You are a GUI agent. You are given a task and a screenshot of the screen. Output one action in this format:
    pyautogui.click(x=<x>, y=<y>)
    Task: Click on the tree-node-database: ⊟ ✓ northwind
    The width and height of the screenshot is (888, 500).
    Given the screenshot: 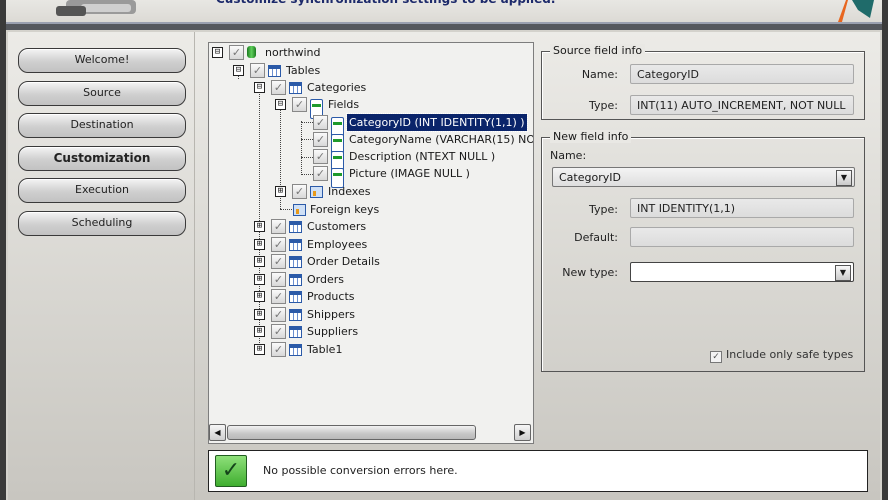 What is the action you would take?
    pyautogui.click(x=369, y=52)
    